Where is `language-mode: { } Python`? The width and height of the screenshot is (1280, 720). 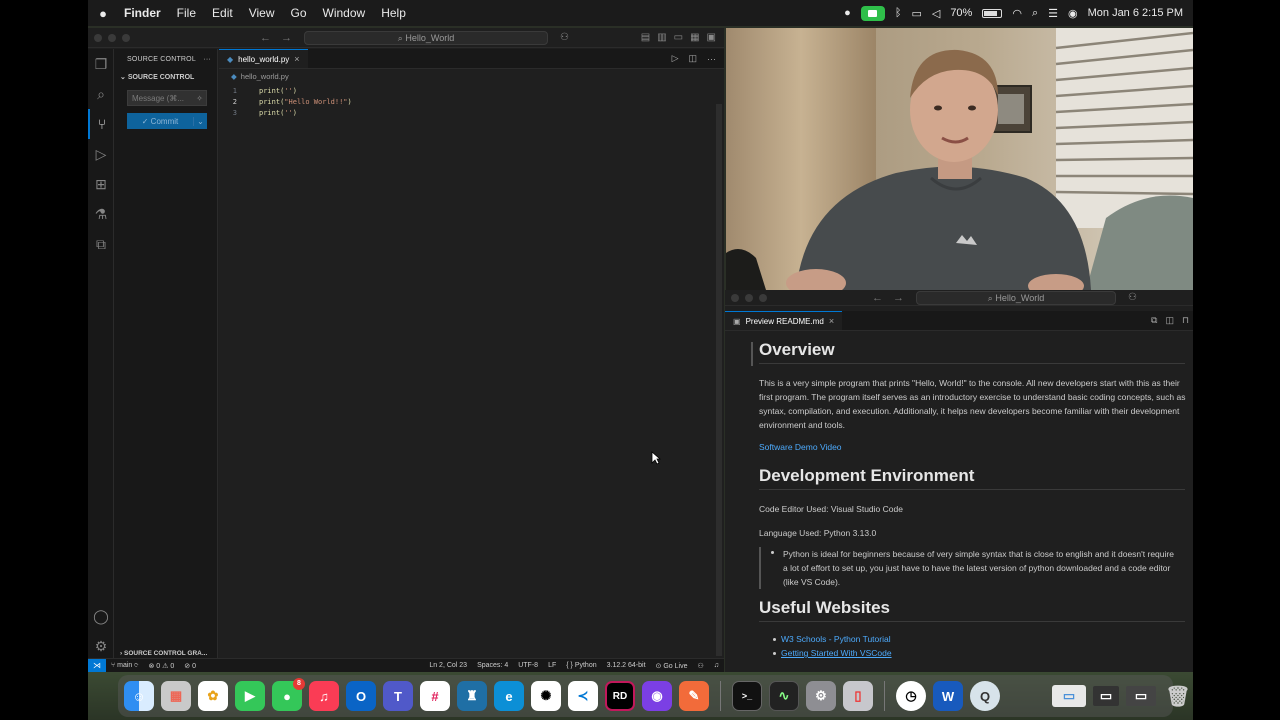
language-mode: { } Python is located at coordinates (581, 666).